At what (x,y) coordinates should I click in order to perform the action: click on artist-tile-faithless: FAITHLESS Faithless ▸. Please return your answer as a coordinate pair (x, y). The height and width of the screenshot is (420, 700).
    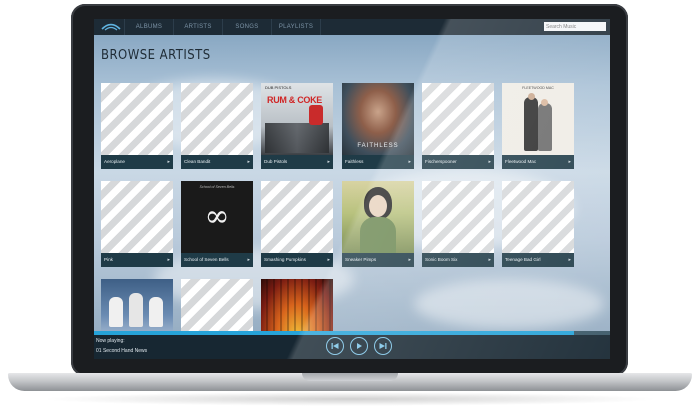
    Looking at the image, I should click on (378, 126).